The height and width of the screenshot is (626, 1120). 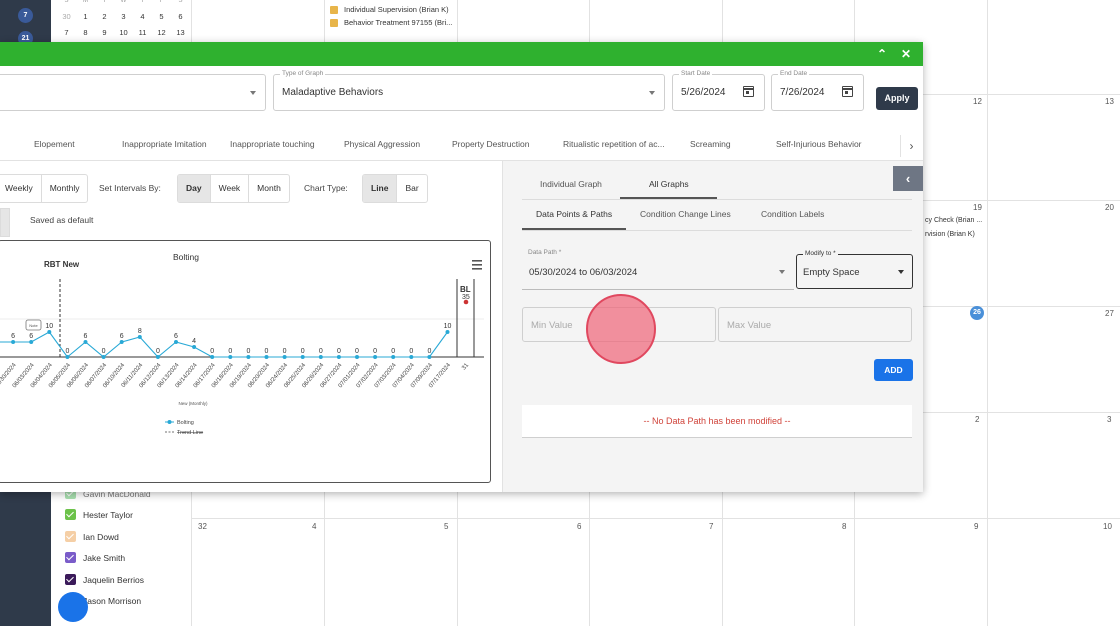 I want to click on day-number: 8, so click(x=844, y=526).